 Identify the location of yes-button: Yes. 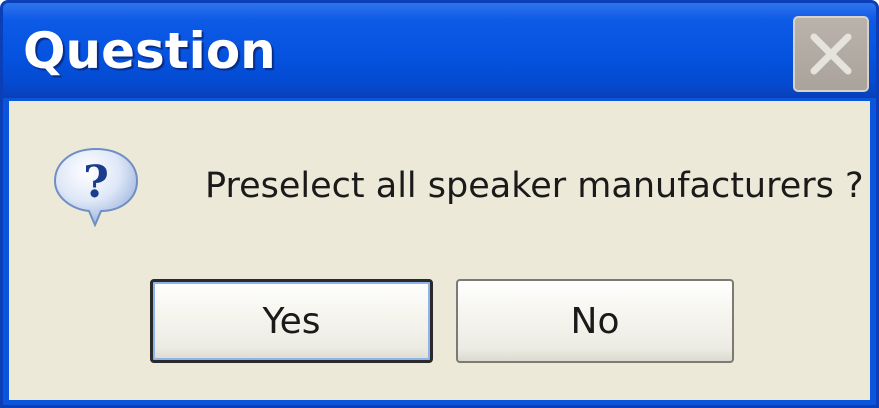
(291, 321).